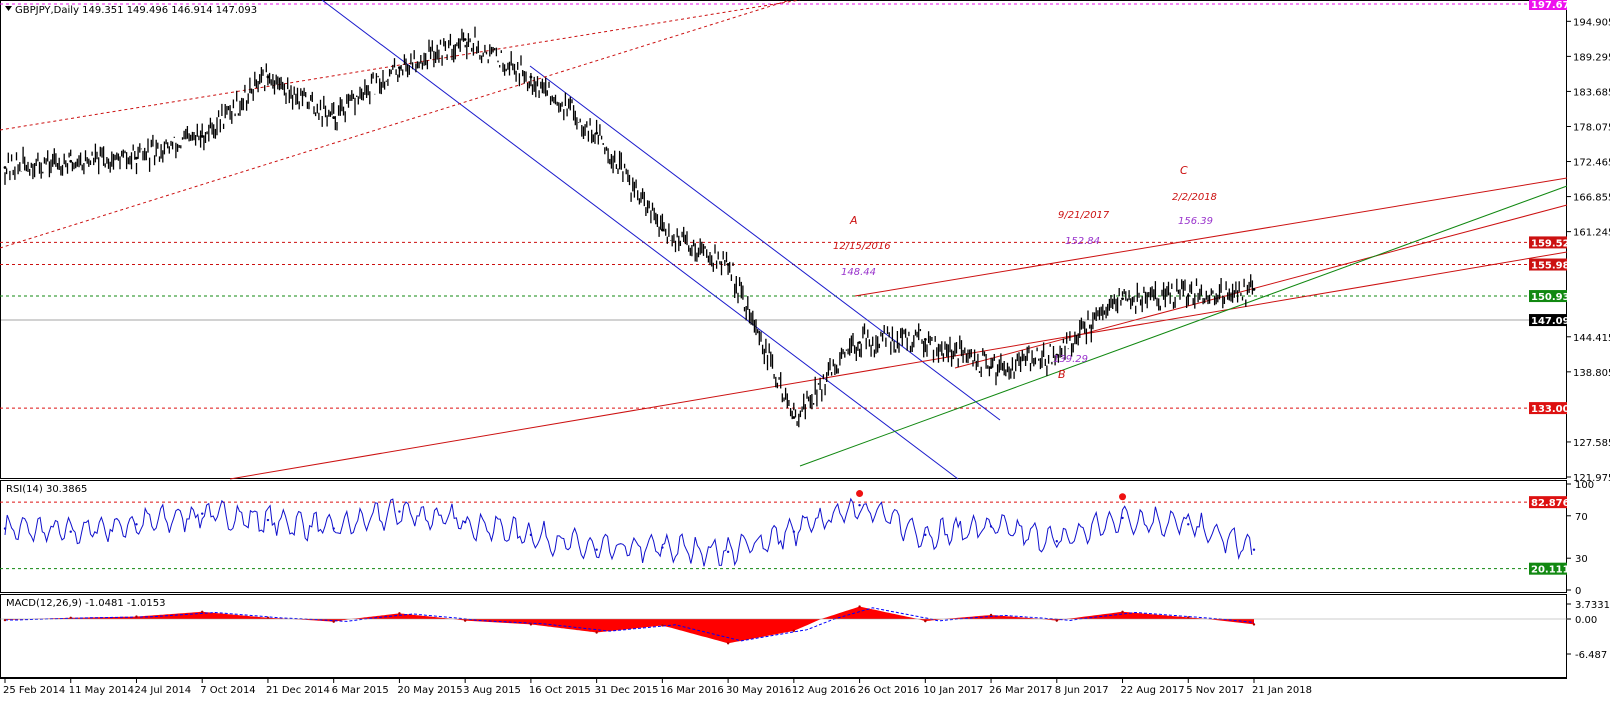 Image resolution: width=1610 pixels, height=701 pixels. What do you see at coordinates (227, 690) in the screenshot?
I see `x-tick-label: 7 Oct 2014` at bounding box center [227, 690].